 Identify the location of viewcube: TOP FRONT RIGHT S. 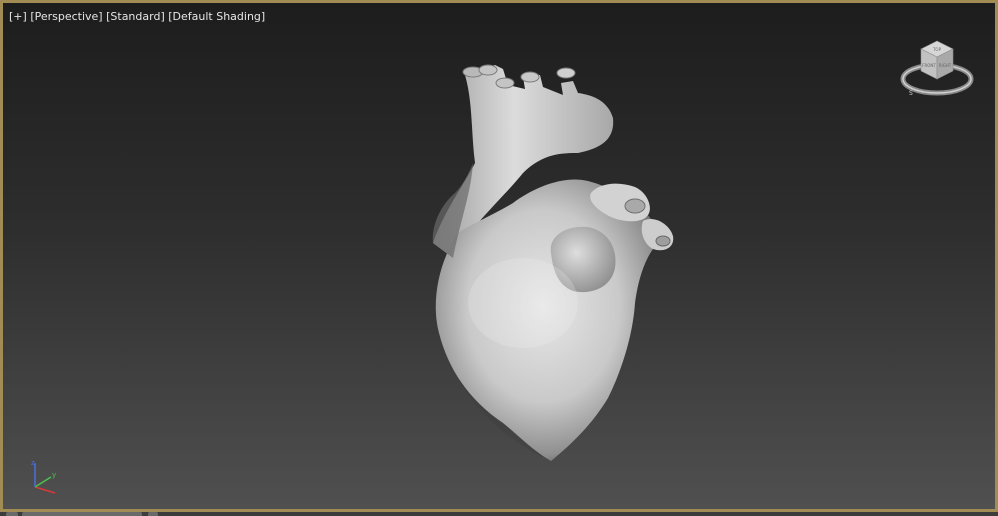
(937, 70).